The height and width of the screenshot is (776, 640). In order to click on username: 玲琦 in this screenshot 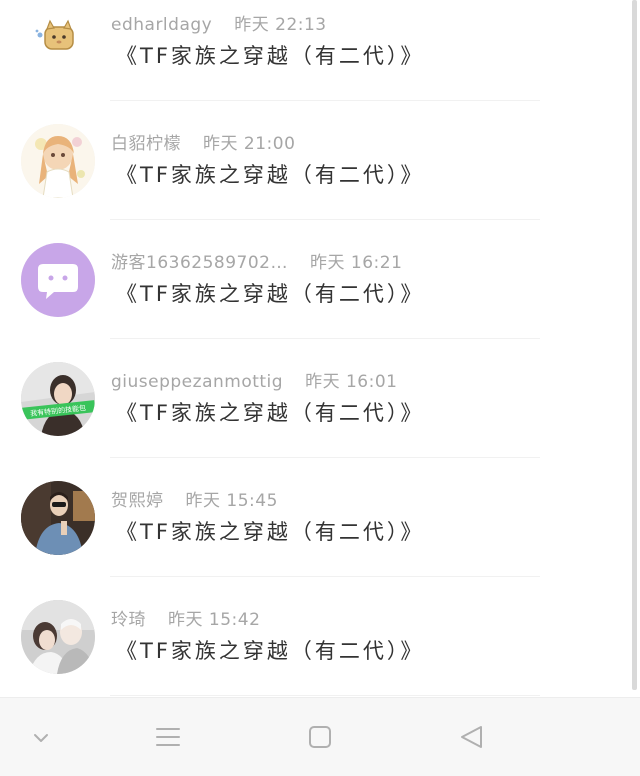, I will do `click(128, 620)`.